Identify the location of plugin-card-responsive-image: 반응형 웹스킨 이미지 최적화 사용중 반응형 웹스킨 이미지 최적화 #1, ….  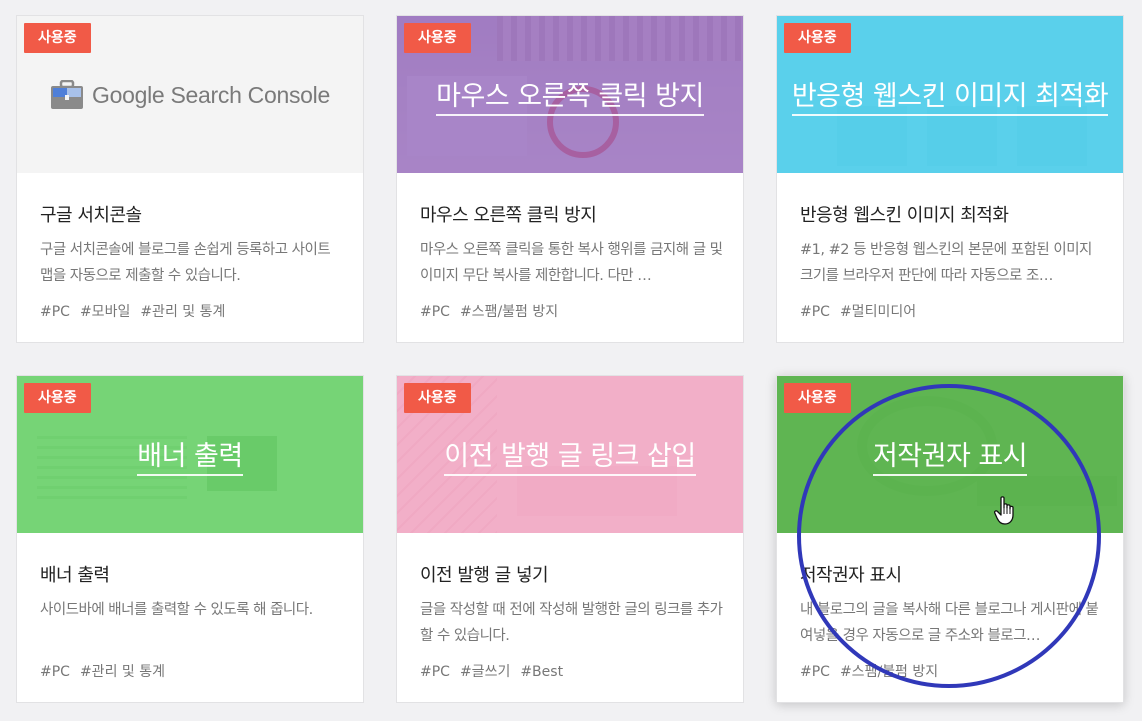
(950, 179).